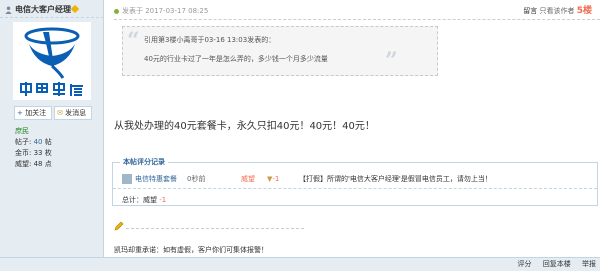 This screenshot has height=271, width=600. I want to click on online-status-icon, so click(116, 11).